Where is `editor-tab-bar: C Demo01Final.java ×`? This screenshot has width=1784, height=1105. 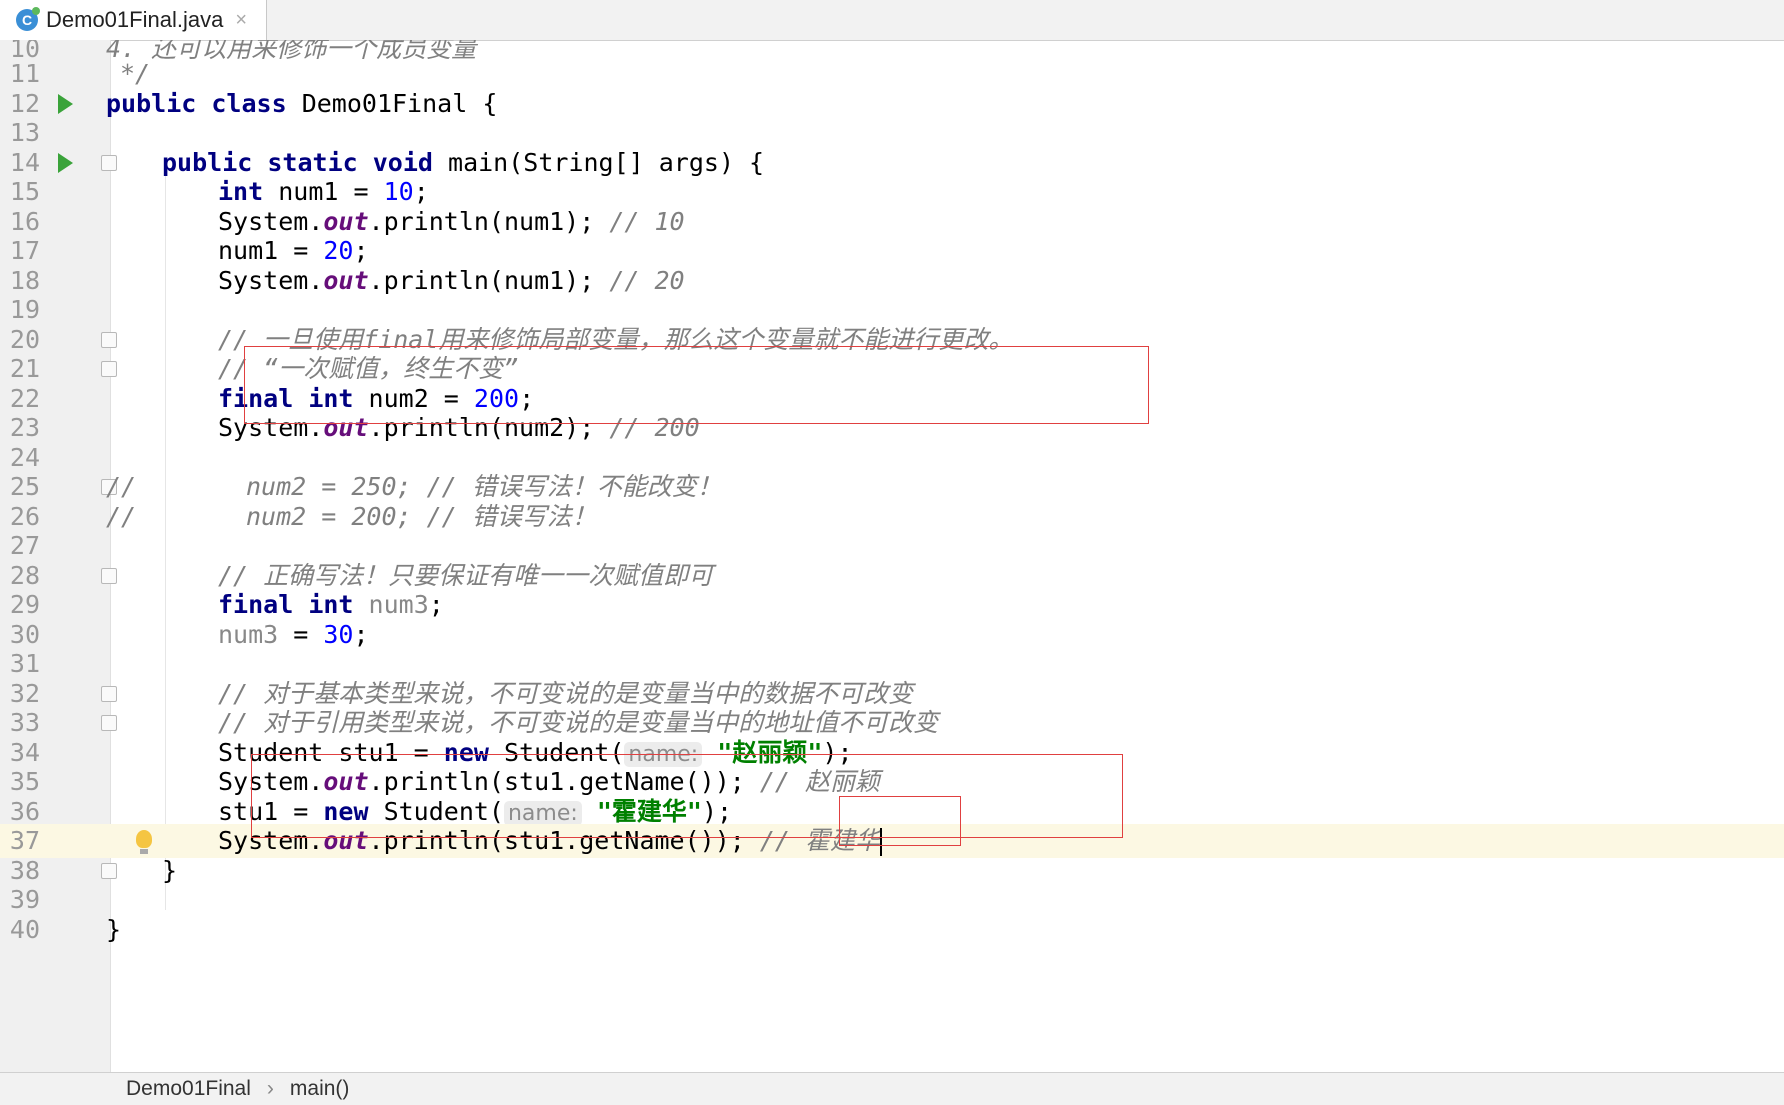
editor-tab-bar: C Demo01Final.java × is located at coordinates (892, 20).